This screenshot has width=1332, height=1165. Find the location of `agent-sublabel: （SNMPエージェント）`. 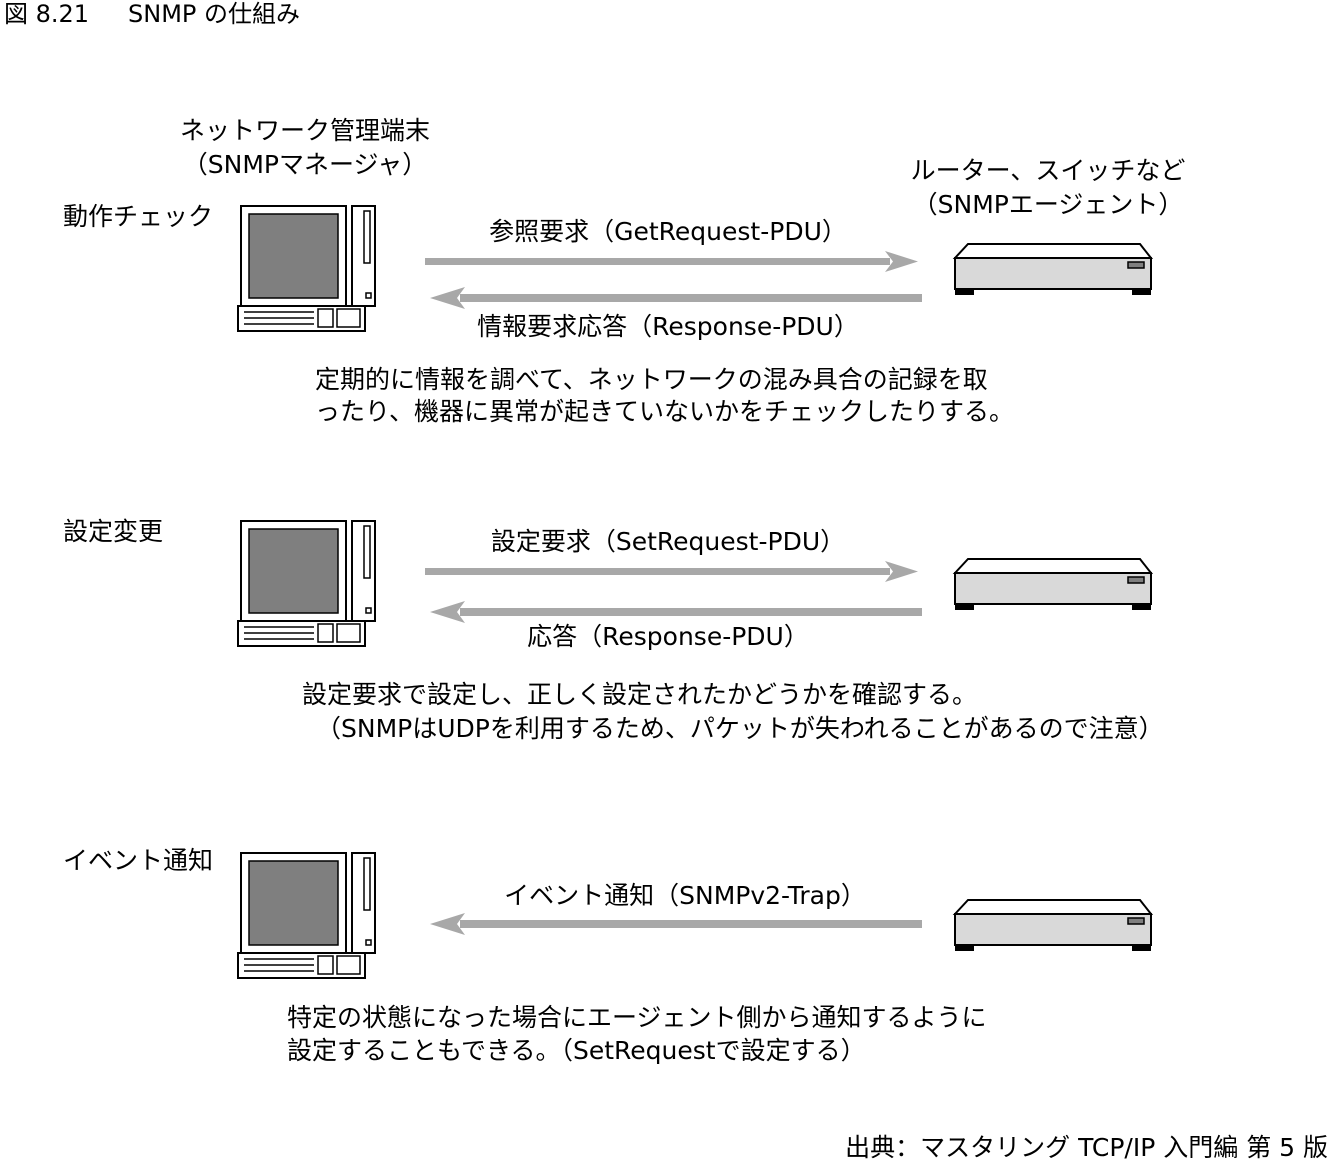

agent-sublabel: （SNMPエージェント） is located at coordinates (1048, 204).